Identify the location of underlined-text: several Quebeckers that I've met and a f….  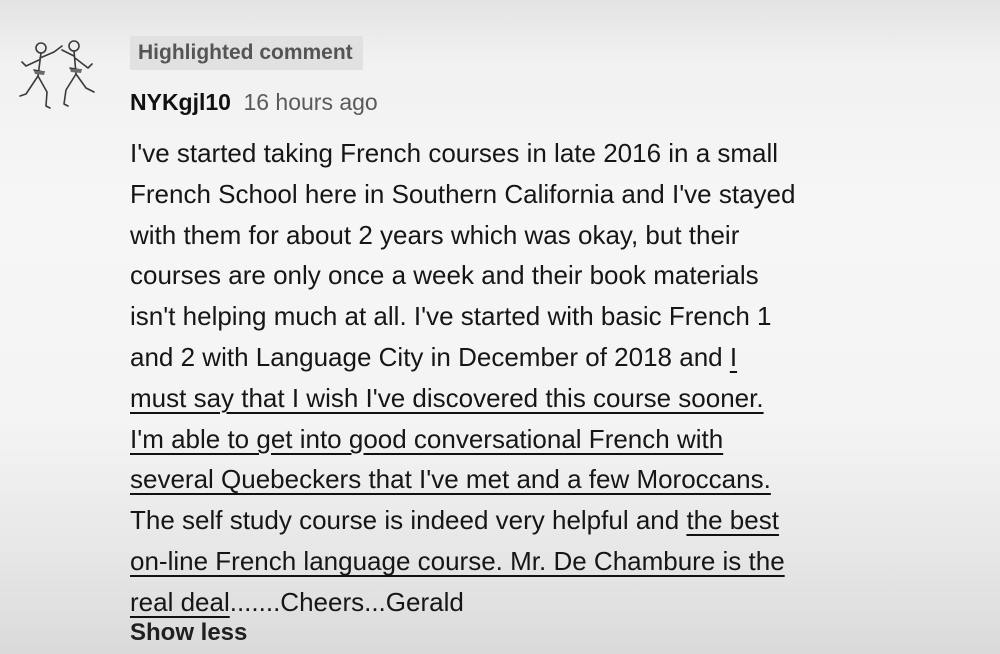
(450, 479).